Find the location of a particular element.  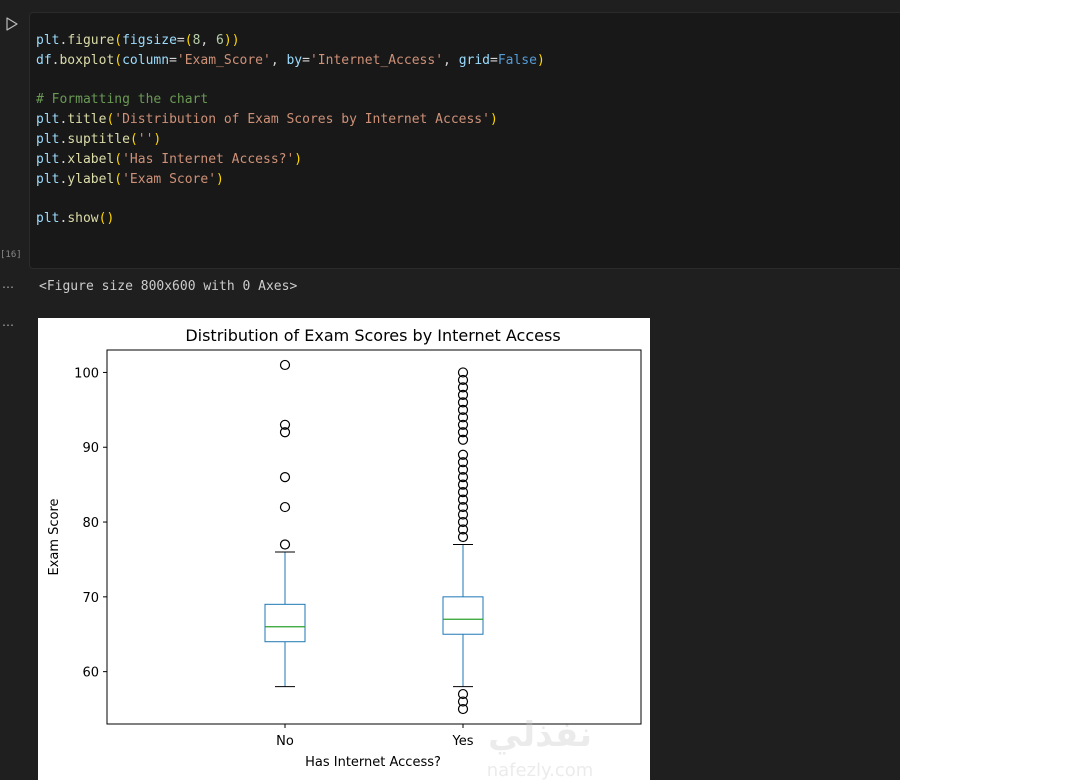

code-token: column is located at coordinates (146, 60).